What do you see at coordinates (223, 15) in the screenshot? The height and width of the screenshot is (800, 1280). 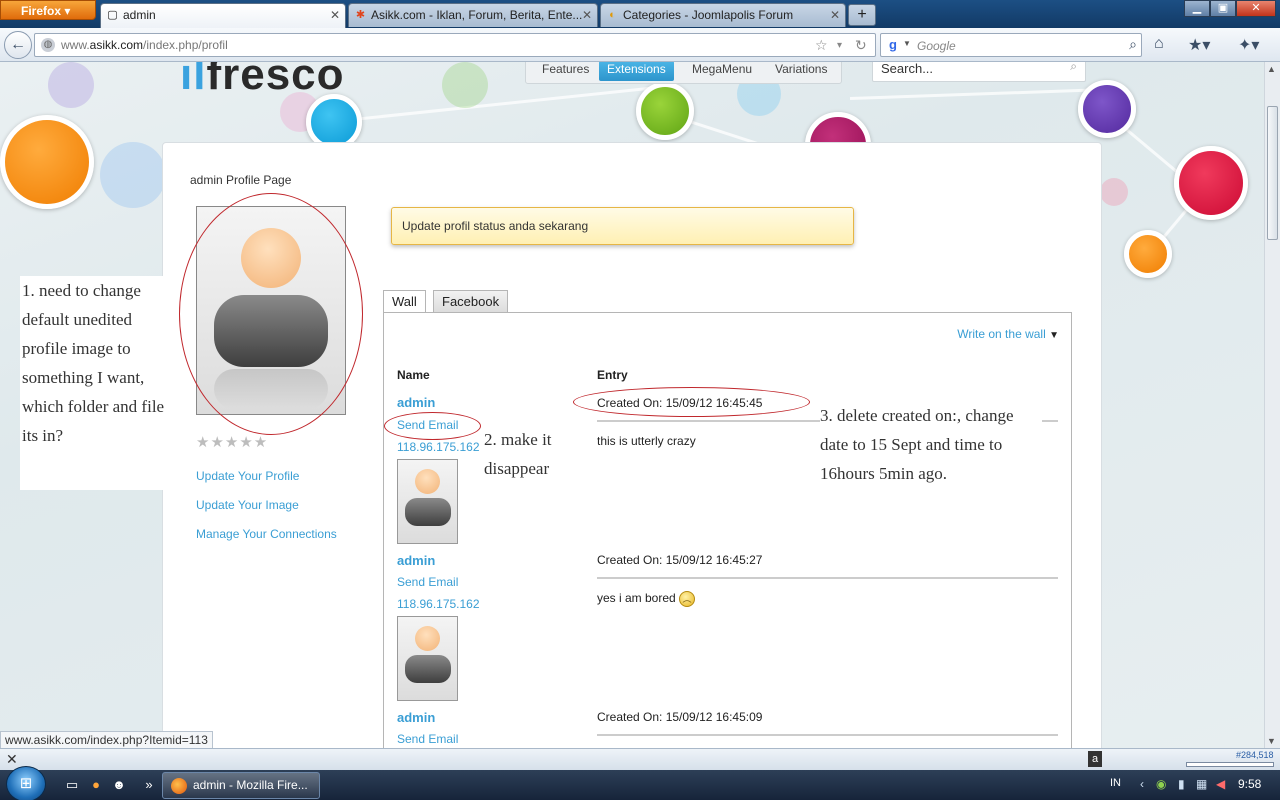 I see `tab-admin: ▢ admin ✕` at bounding box center [223, 15].